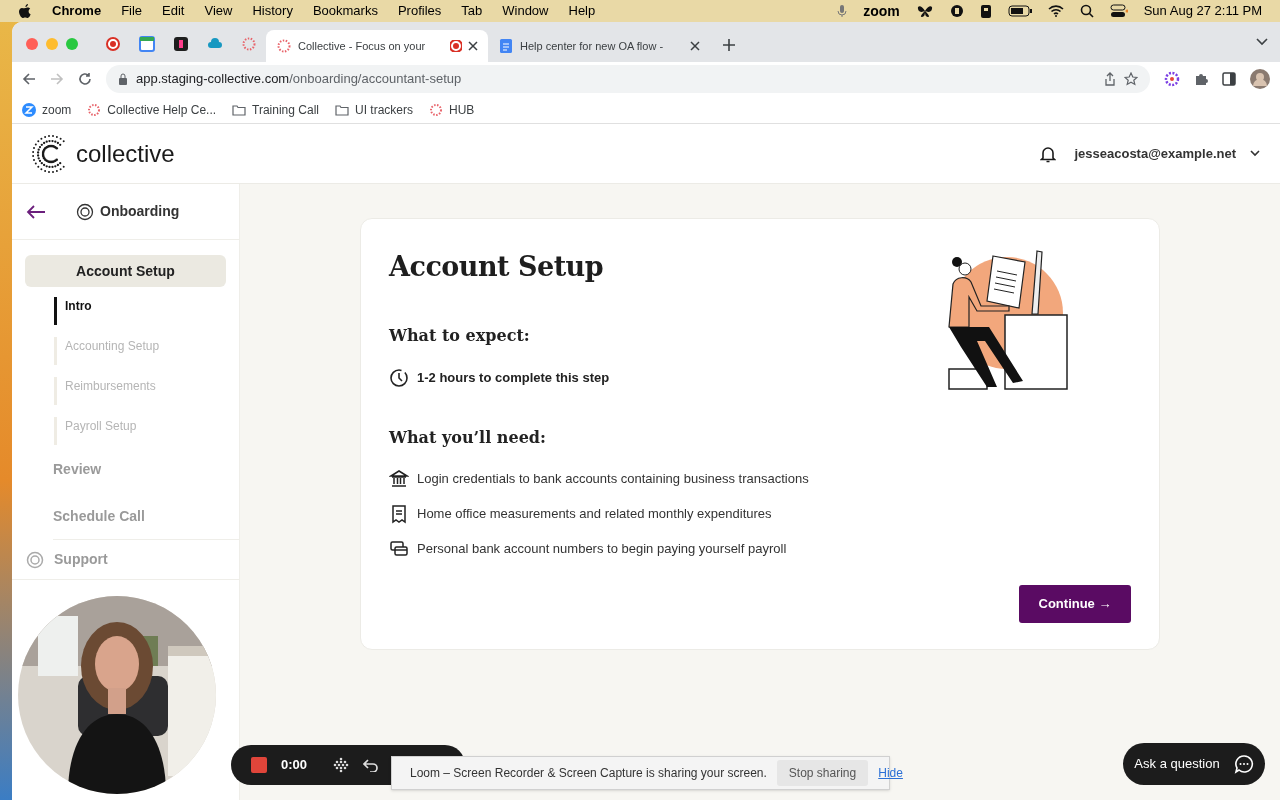 Image resolution: width=1280 pixels, height=800 pixels. Describe the element at coordinates (272, 11) in the screenshot. I see `menu-item: History` at that location.